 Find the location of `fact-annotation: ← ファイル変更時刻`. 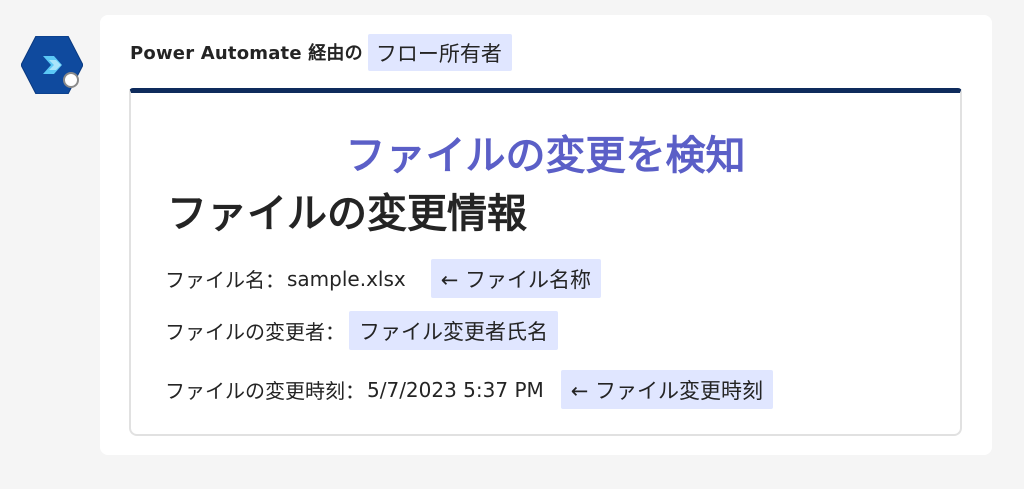

fact-annotation: ← ファイル変更時刻 is located at coordinates (667, 389).